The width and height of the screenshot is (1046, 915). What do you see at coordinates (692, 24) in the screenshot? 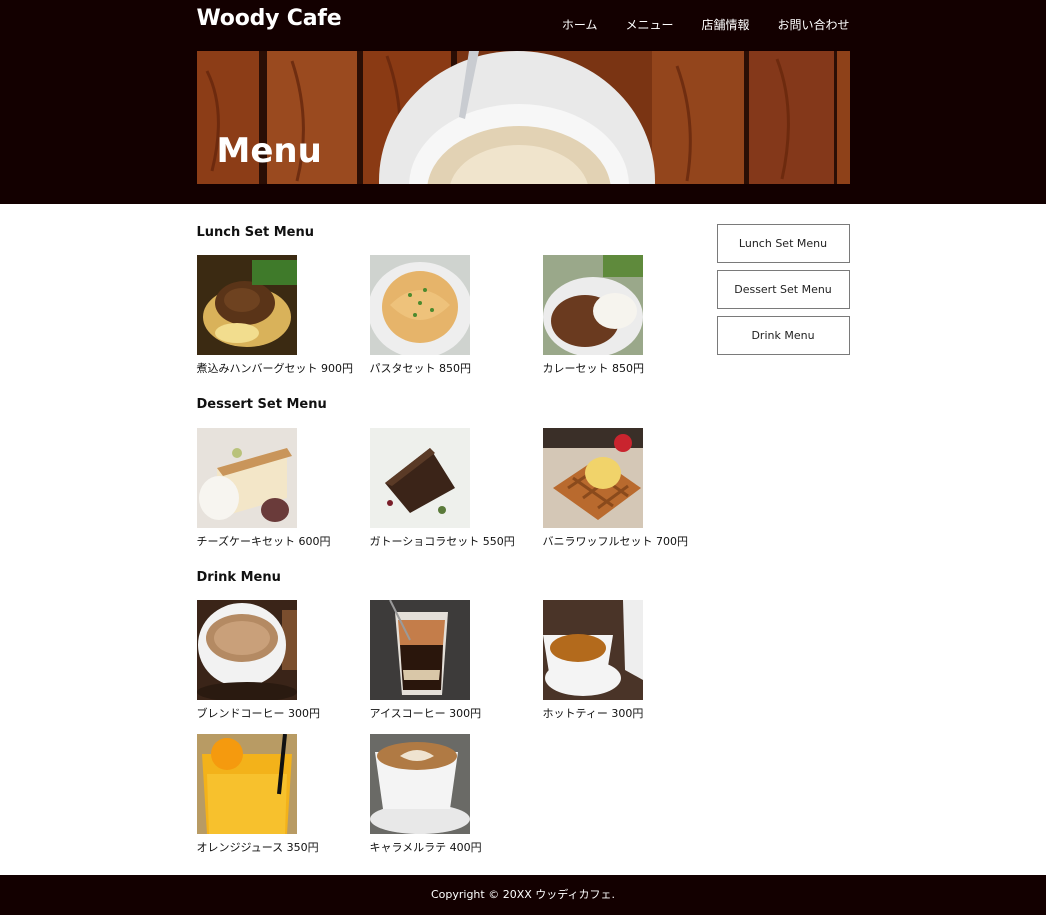
I see `global-nav: ホーム メニュー 店舗情報 お問い合わせ` at bounding box center [692, 24].